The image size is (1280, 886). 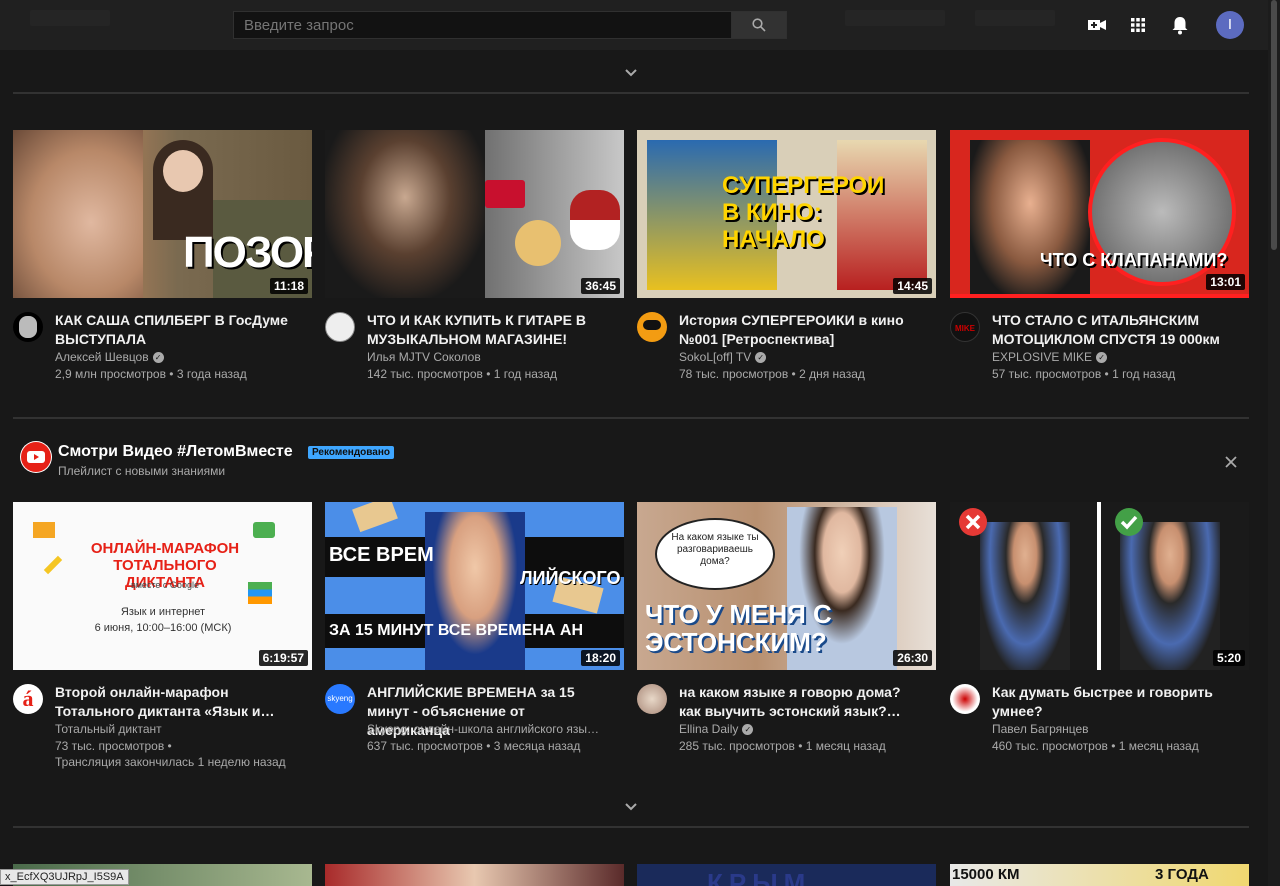 I want to click on video-duration: 6:19:57, so click(x=283, y=658).